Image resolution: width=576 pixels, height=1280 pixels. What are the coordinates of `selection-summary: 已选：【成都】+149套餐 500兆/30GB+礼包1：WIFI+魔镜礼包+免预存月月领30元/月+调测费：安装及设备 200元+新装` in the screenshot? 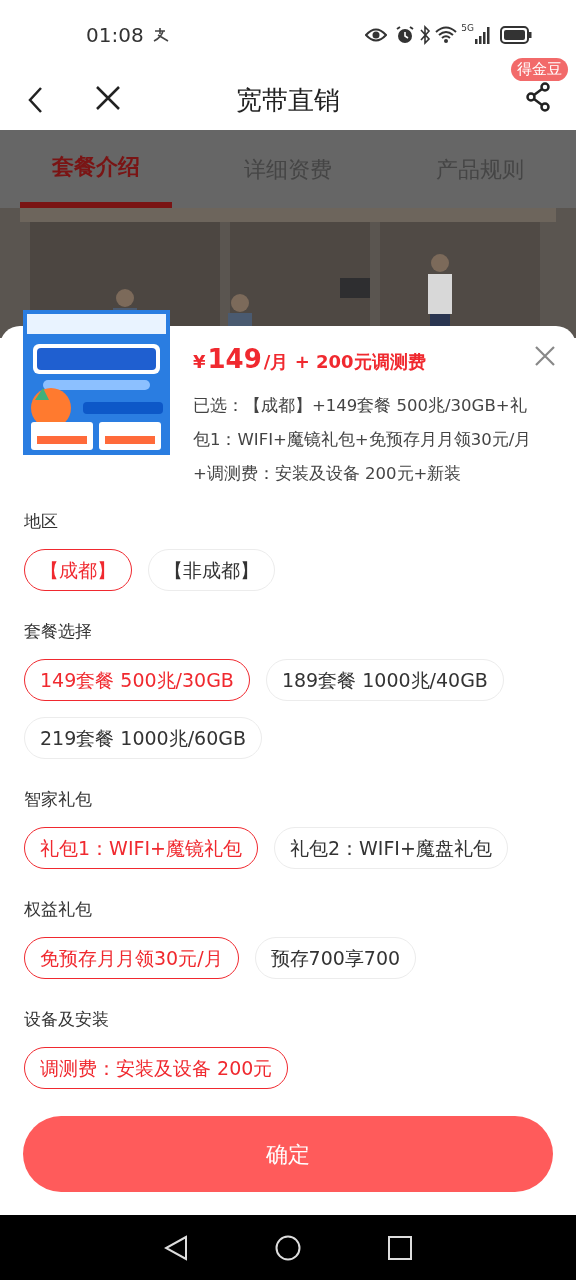 It's located at (363, 440).